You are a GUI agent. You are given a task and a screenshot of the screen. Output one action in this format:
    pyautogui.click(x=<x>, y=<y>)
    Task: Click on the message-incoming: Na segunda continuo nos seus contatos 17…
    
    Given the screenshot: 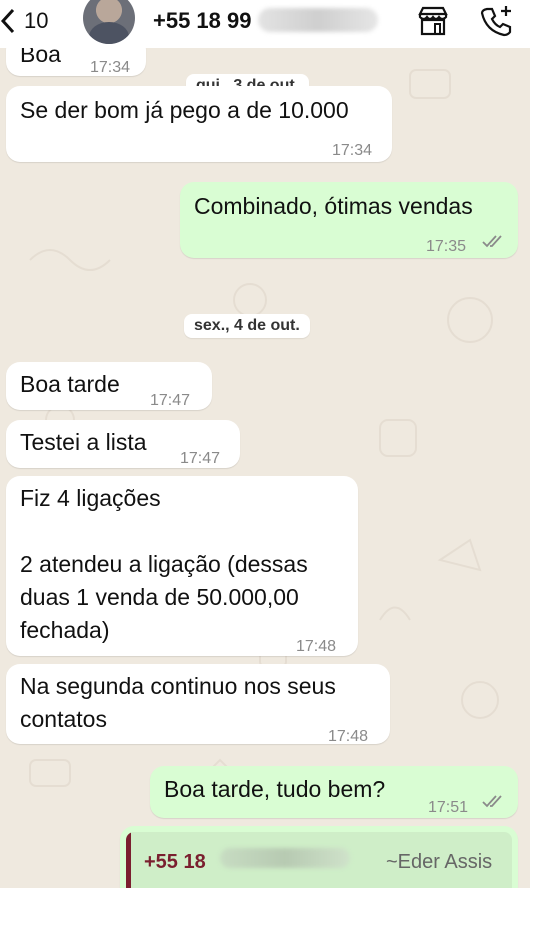 What is the action you would take?
    pyautogui.click(x=198, y=704)
    